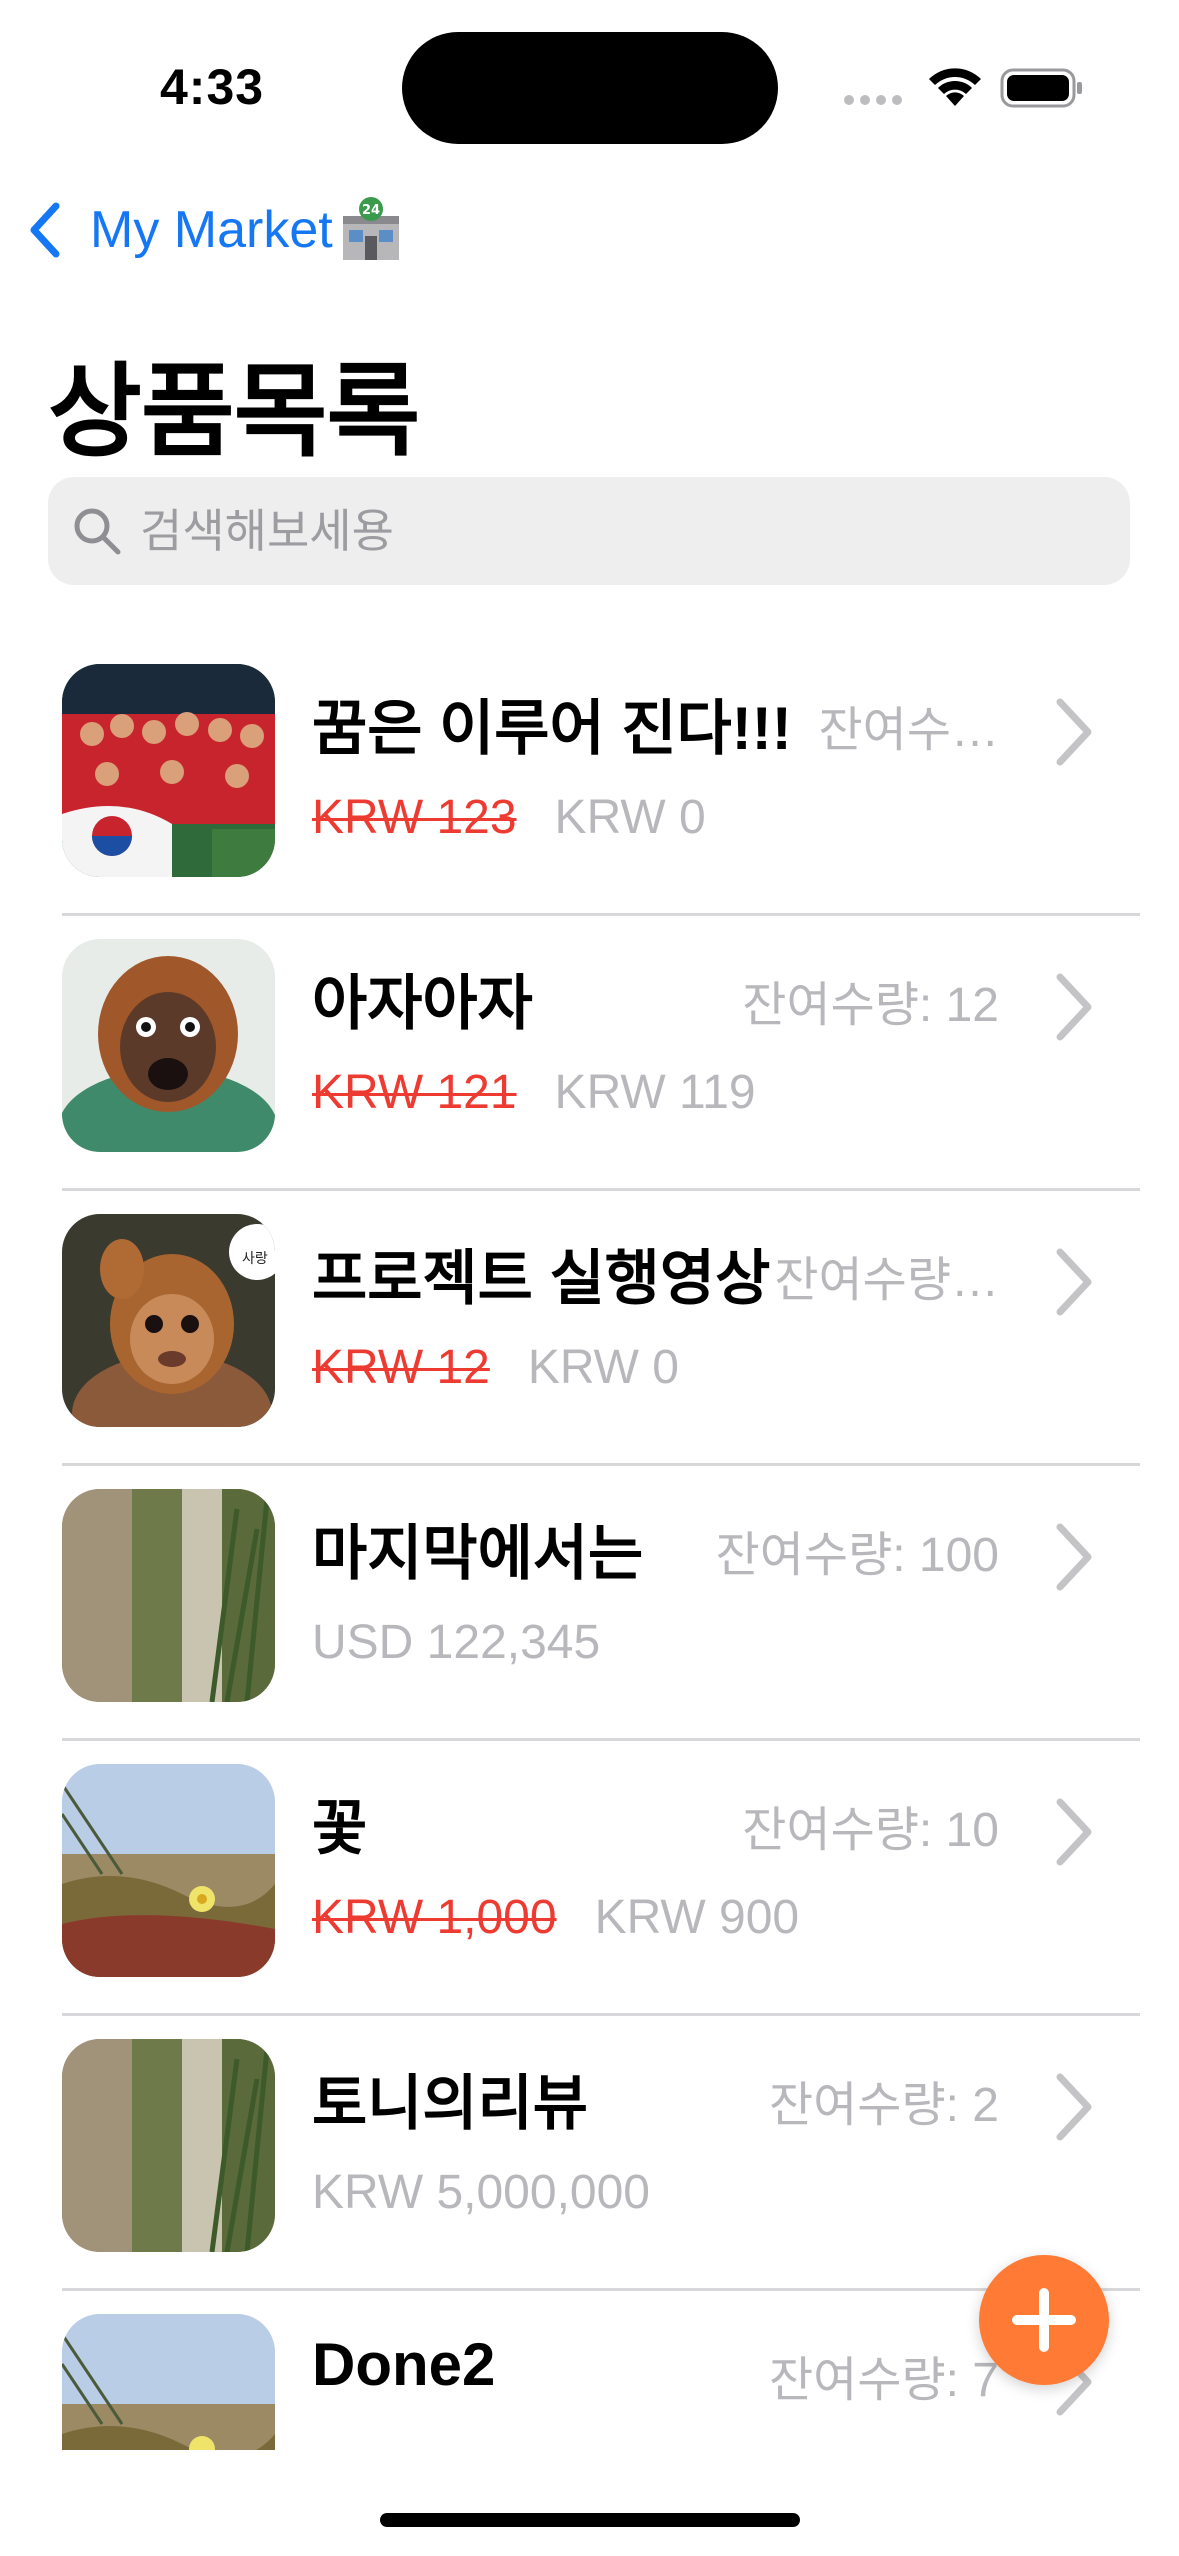 This screenshot has height=2556, width=1179. What do you see at coordinates (541, 1278) in the screenshot?
I see `product-name: 프로젝트 실행영상` at bounding box center [541, 1278].